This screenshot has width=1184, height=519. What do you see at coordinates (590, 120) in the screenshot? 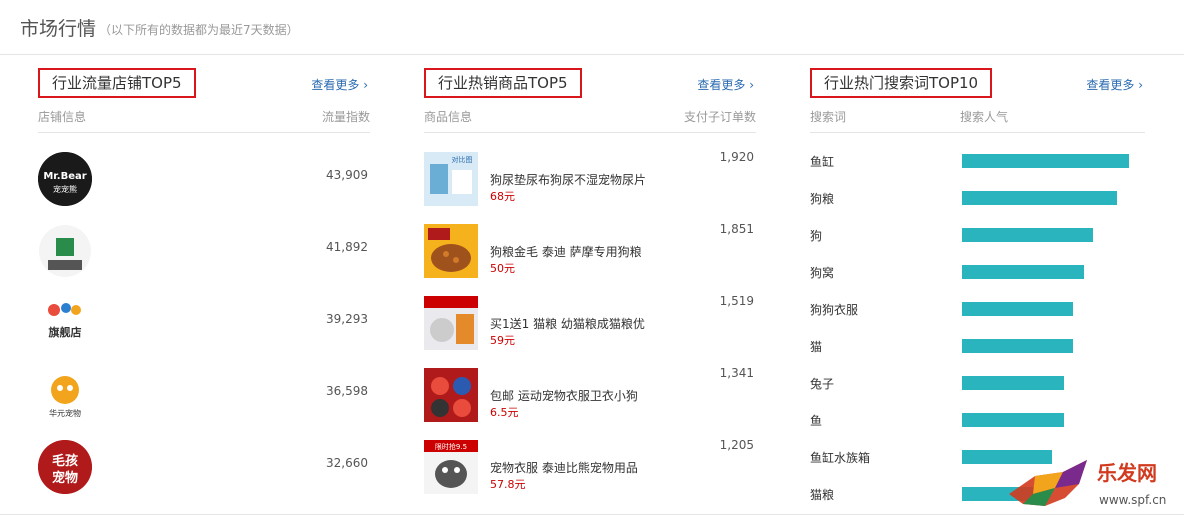
I see `products-column-header: 商品信息 支付子订单数` at bounding box center [590, 120].